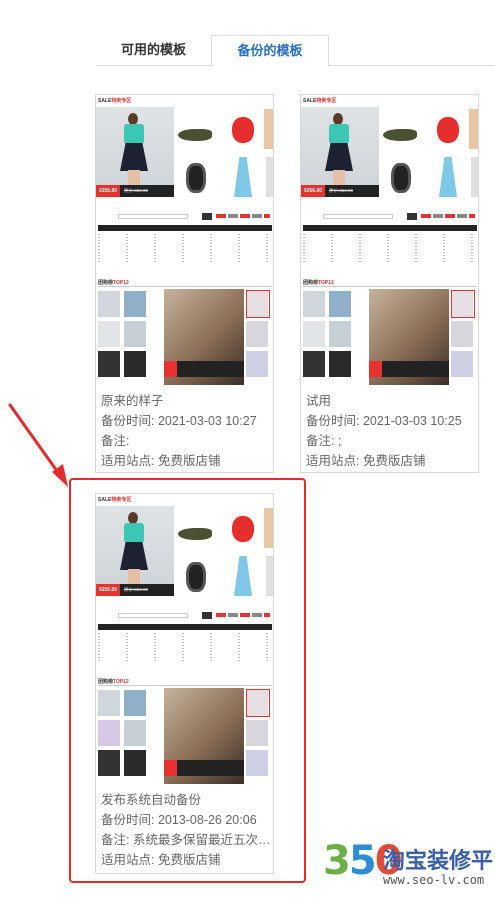 Image resolution: width=495 pixels, height=897 pixels. What do you see at coordinates (179, 820) in the screenshot?
I see `card-backup-time: 备份时间: 2013-08-26 20:06` at bounding box center [179, 820].